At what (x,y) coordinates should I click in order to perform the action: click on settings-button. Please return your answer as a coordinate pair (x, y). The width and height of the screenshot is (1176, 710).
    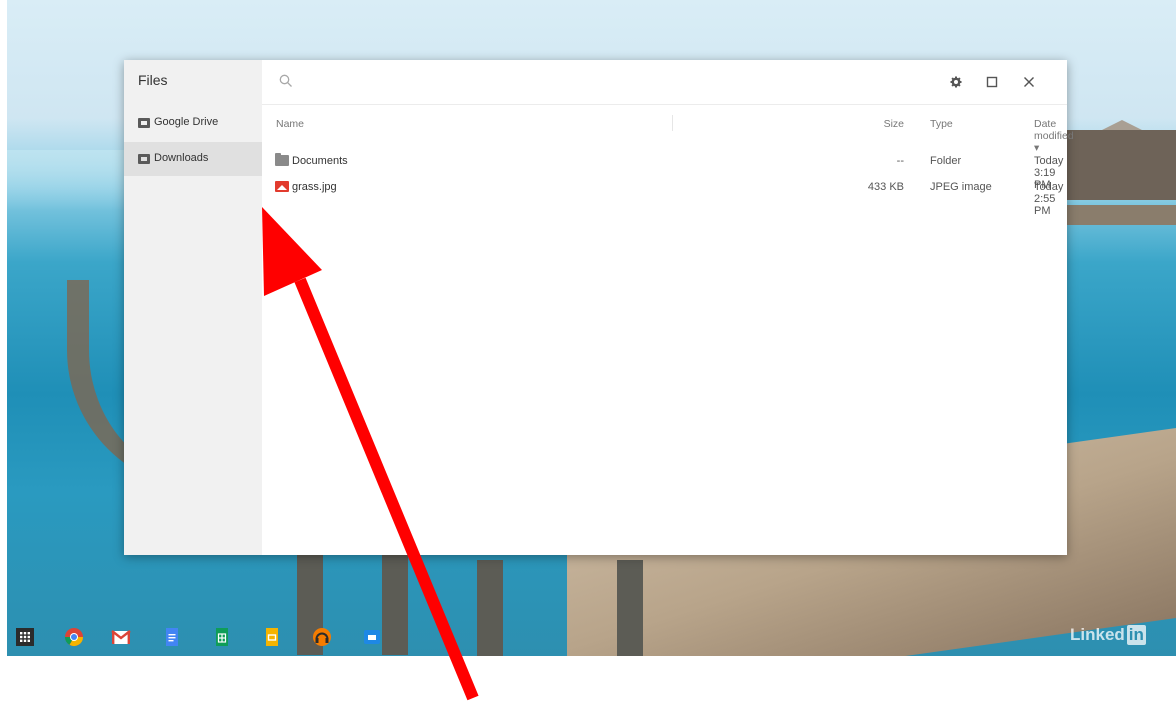
    Looking at the image, I should click on (956, 82).